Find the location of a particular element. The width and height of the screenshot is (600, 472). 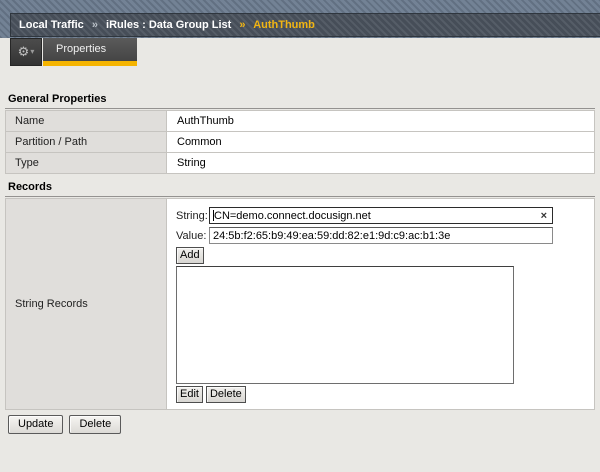

chevron-down-icon: ▾ is located at coordinates (32, 51).